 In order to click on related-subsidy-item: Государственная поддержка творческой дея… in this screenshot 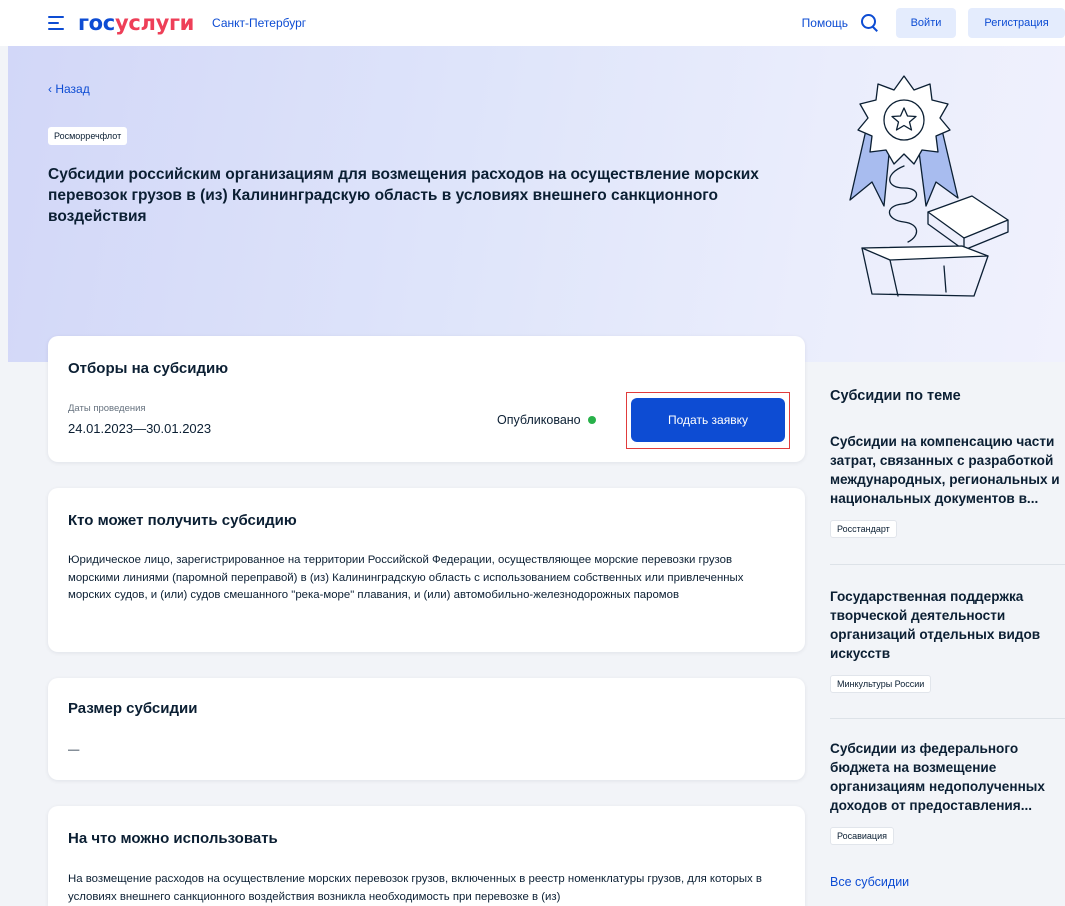, I will do `click(947, 640)`.